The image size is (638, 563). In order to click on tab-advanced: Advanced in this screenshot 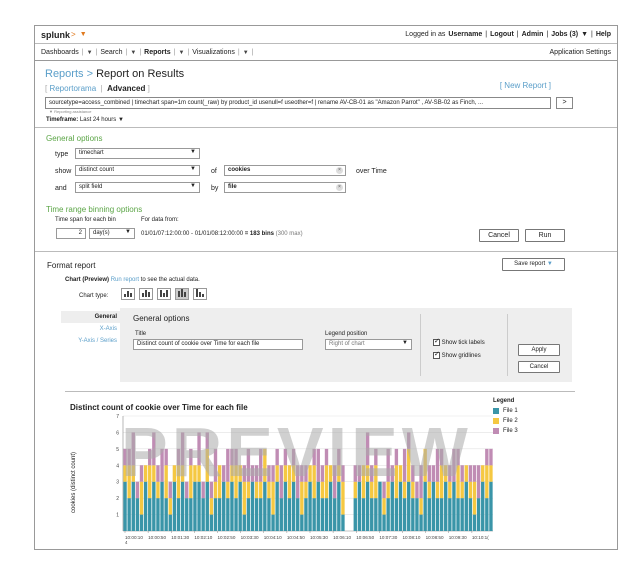, I will do `click(126, 88)`.